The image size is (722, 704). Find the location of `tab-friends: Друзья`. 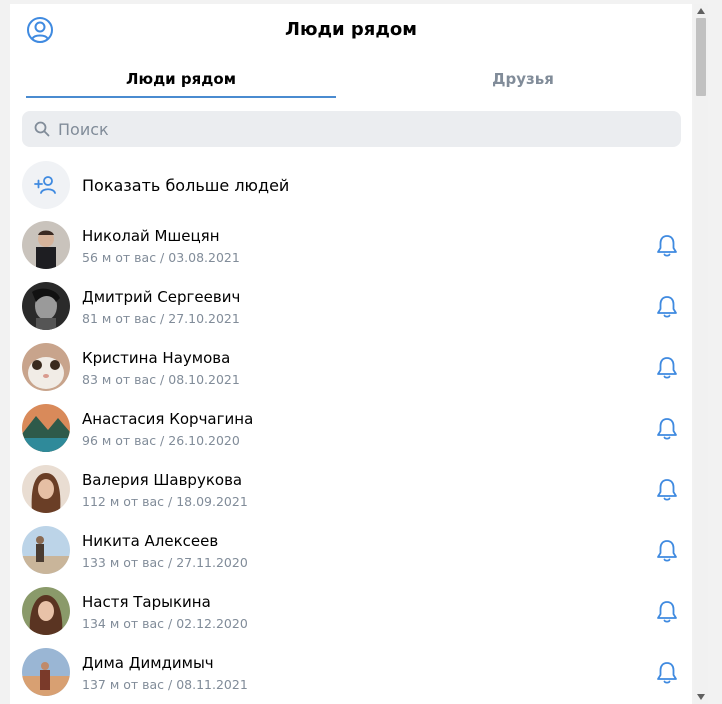

tab-friends: Друзья is located at coordinates (523, 80).